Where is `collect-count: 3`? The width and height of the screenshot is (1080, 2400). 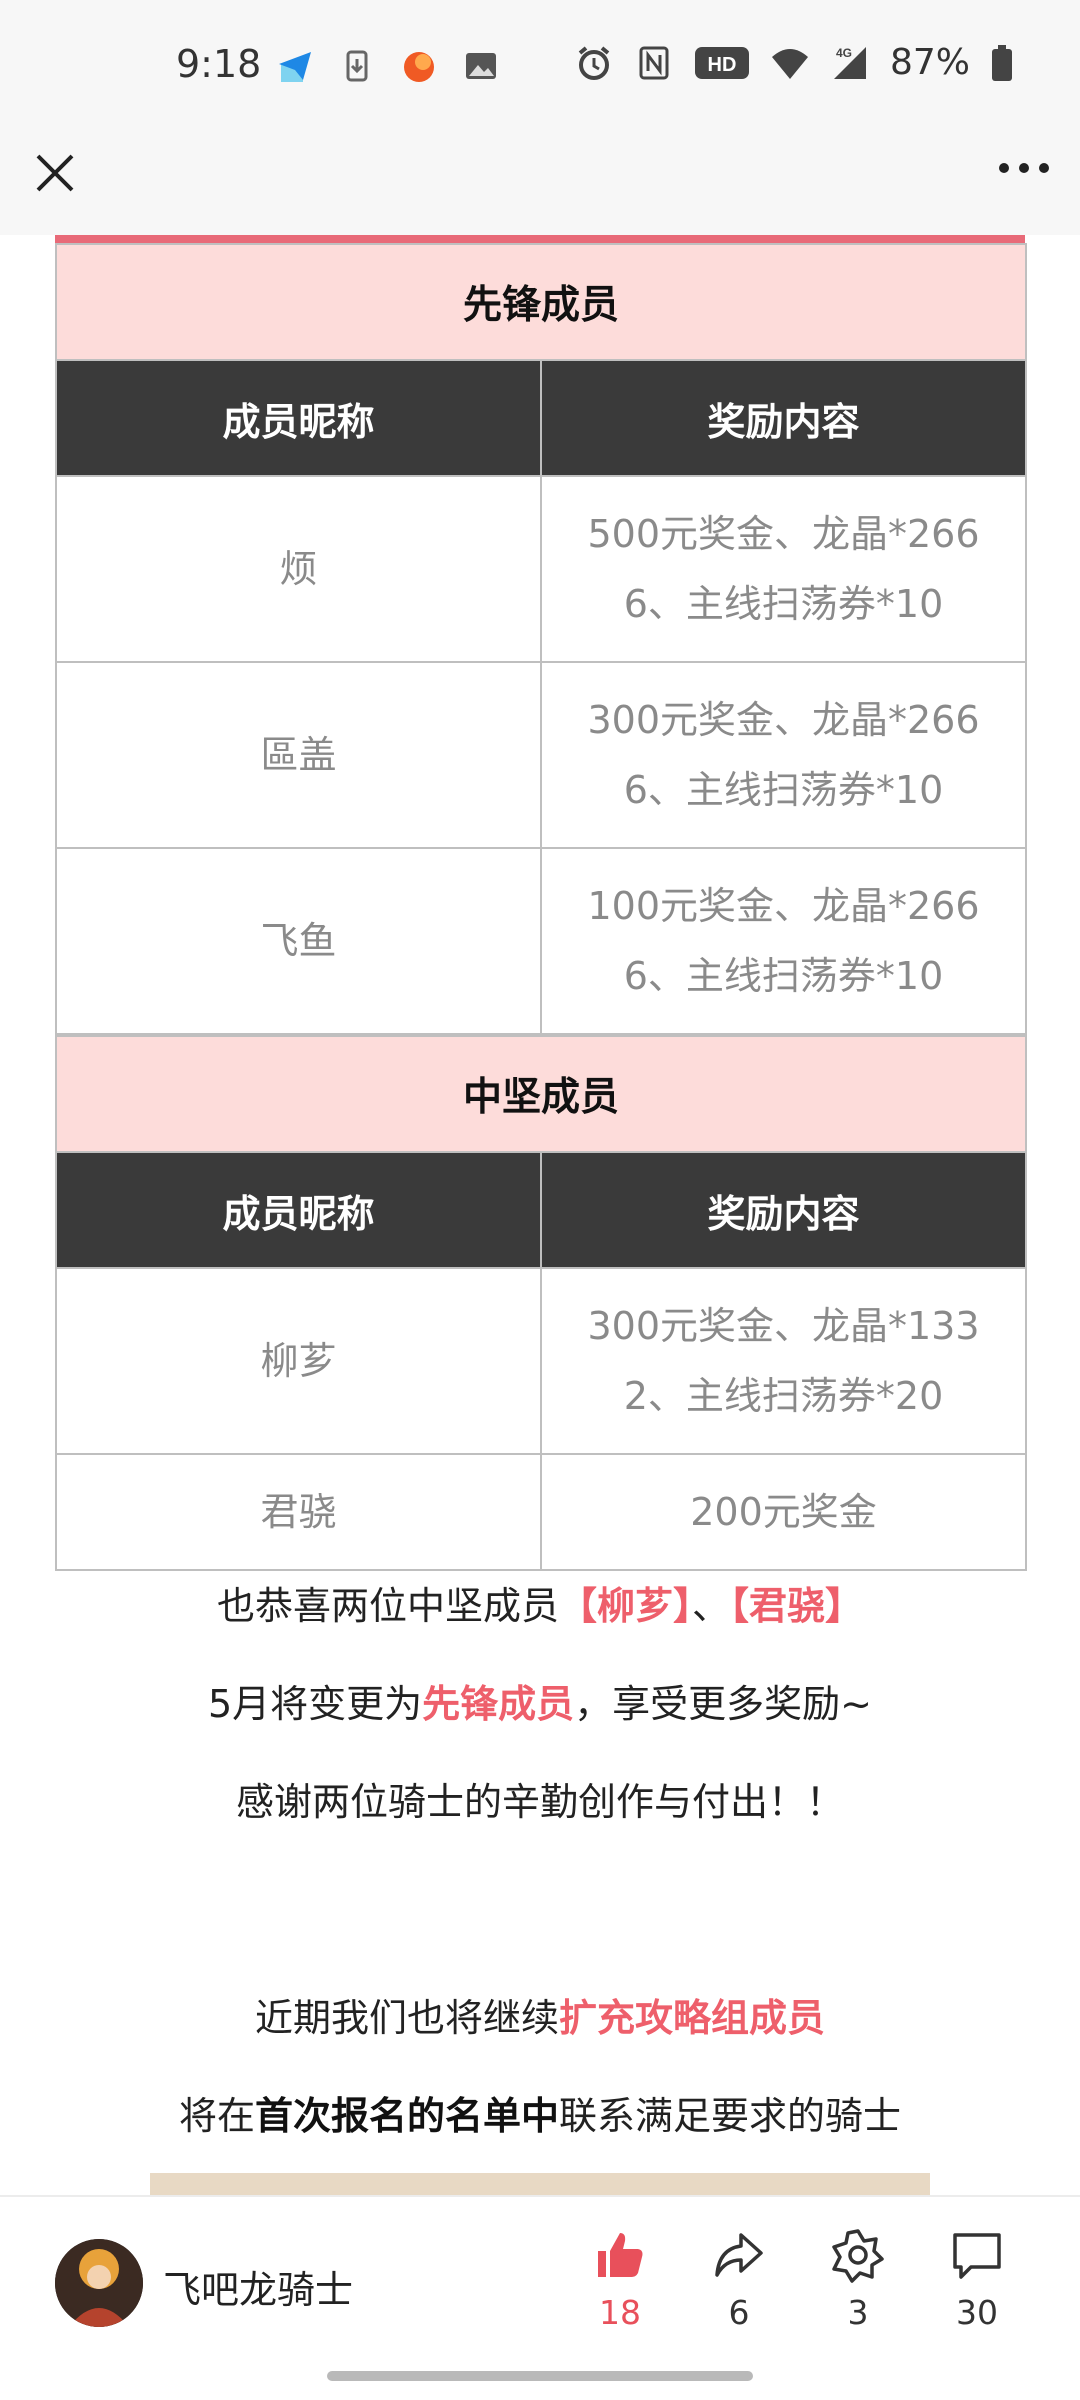
collect-count: 3 is located at coordinates (858, 2312).